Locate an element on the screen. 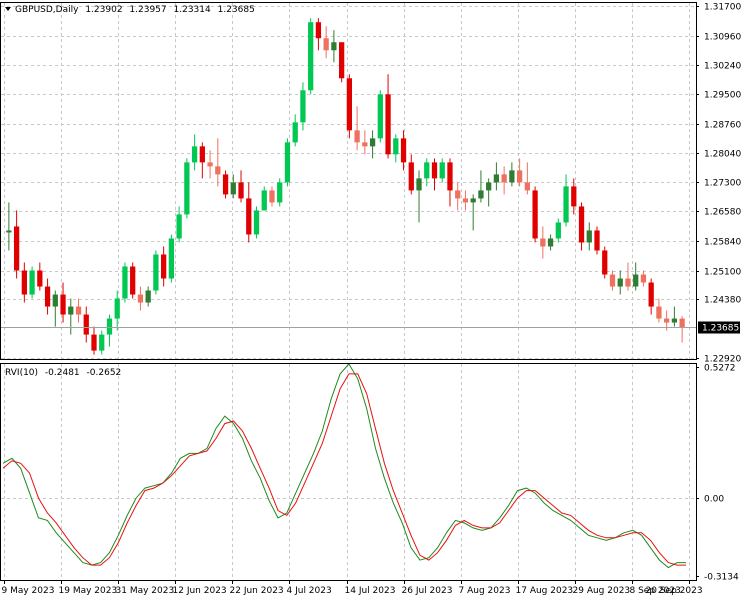  dropdown-triangle-icon is located at coordinates (8, 9).